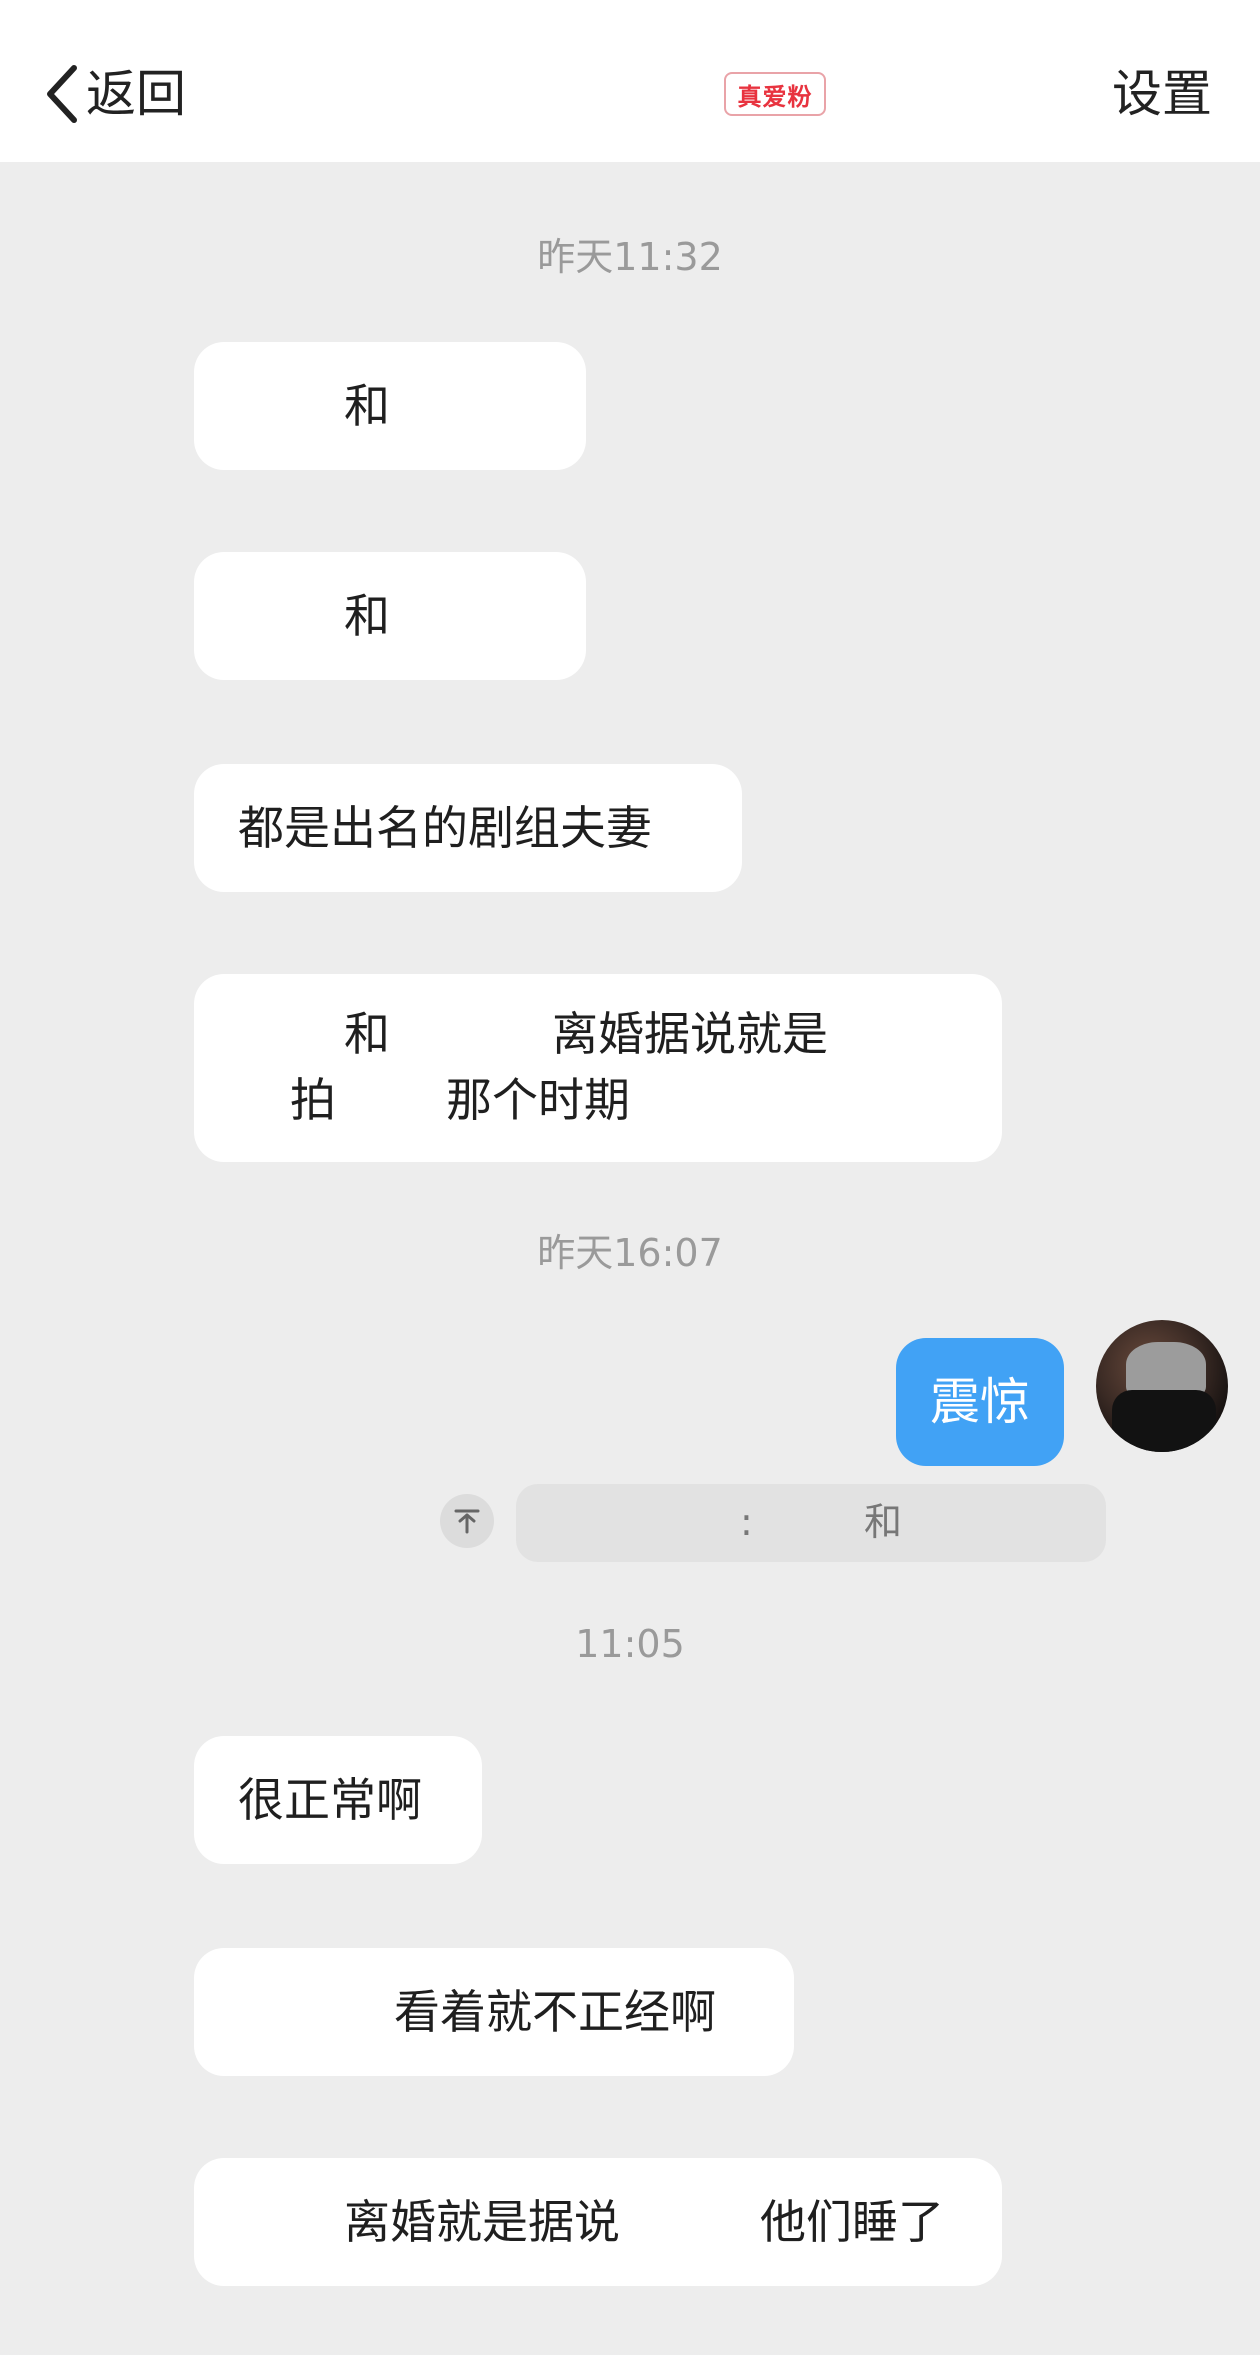 This screenshot has width=1260, height=2355. Describe the element at coordinates (313, 1100) in the screenshot. I see `message-text: 拍` at that location.